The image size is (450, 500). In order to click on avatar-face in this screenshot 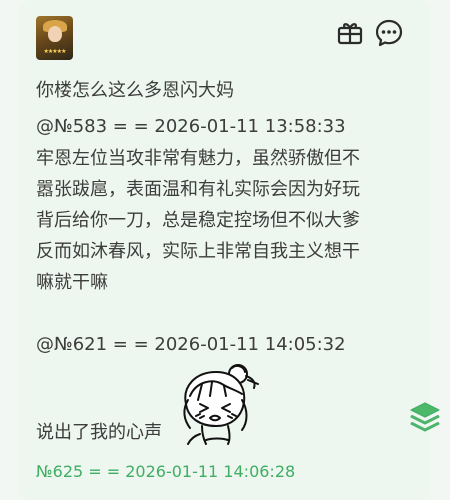, I will do `click(55, 34)`.